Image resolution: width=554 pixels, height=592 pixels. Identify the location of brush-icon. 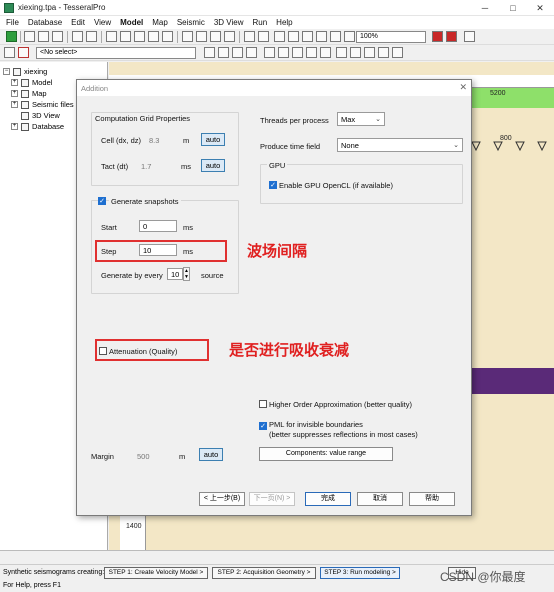
(325, 52).